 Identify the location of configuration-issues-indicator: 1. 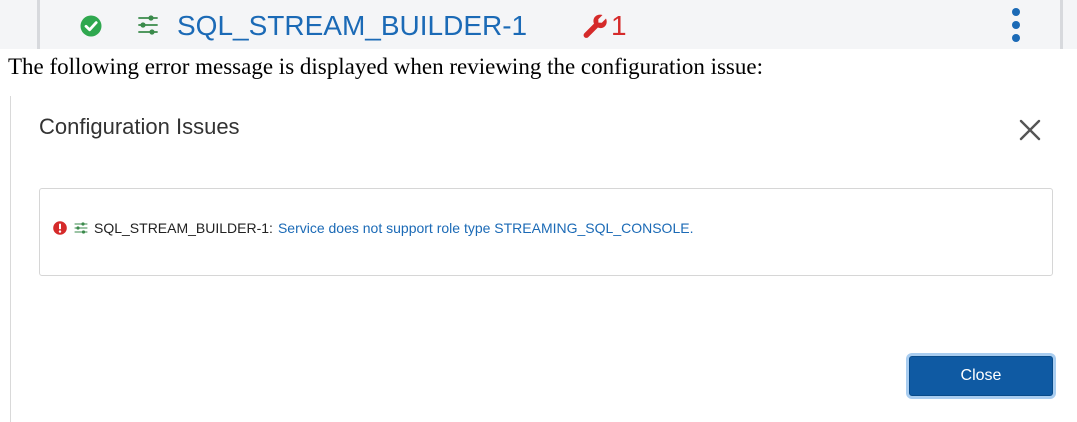
(604, 26).